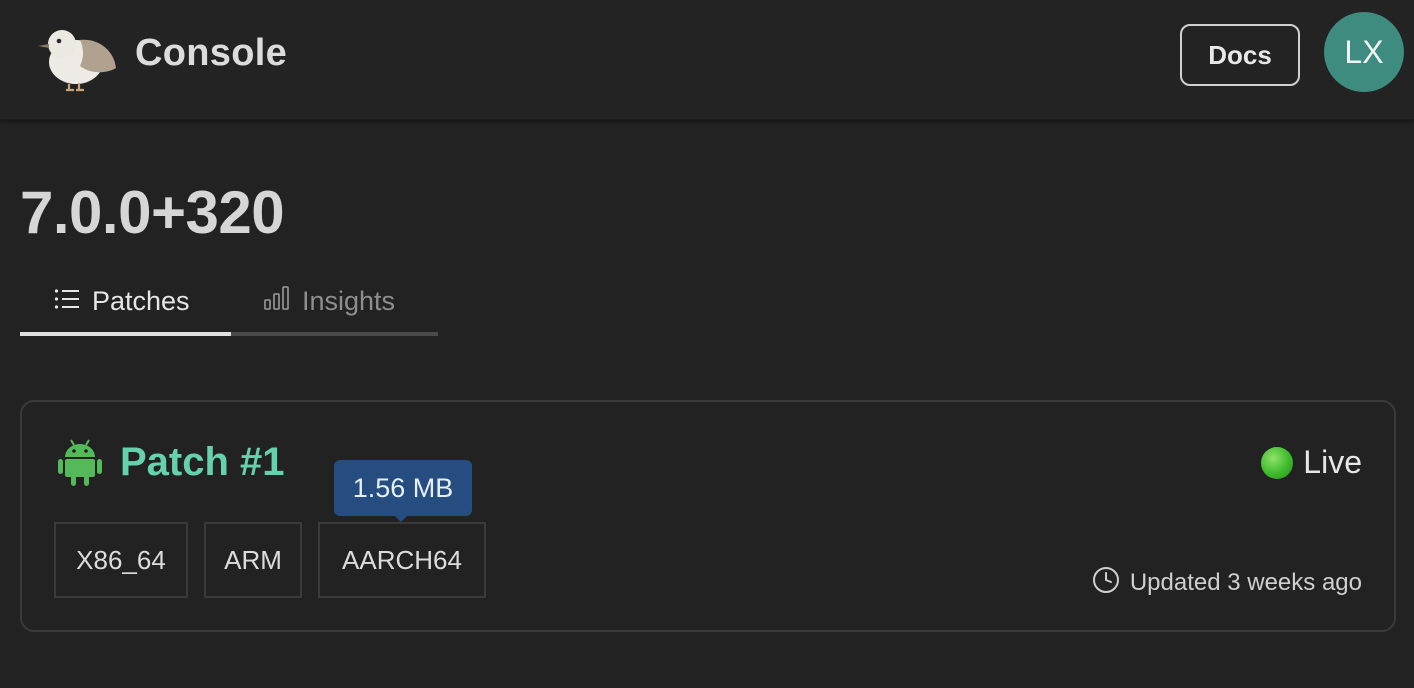 The width and height of the screenshot is (1414, 688). I want to click on tab-insights-label: Insights, so click(349, 300).